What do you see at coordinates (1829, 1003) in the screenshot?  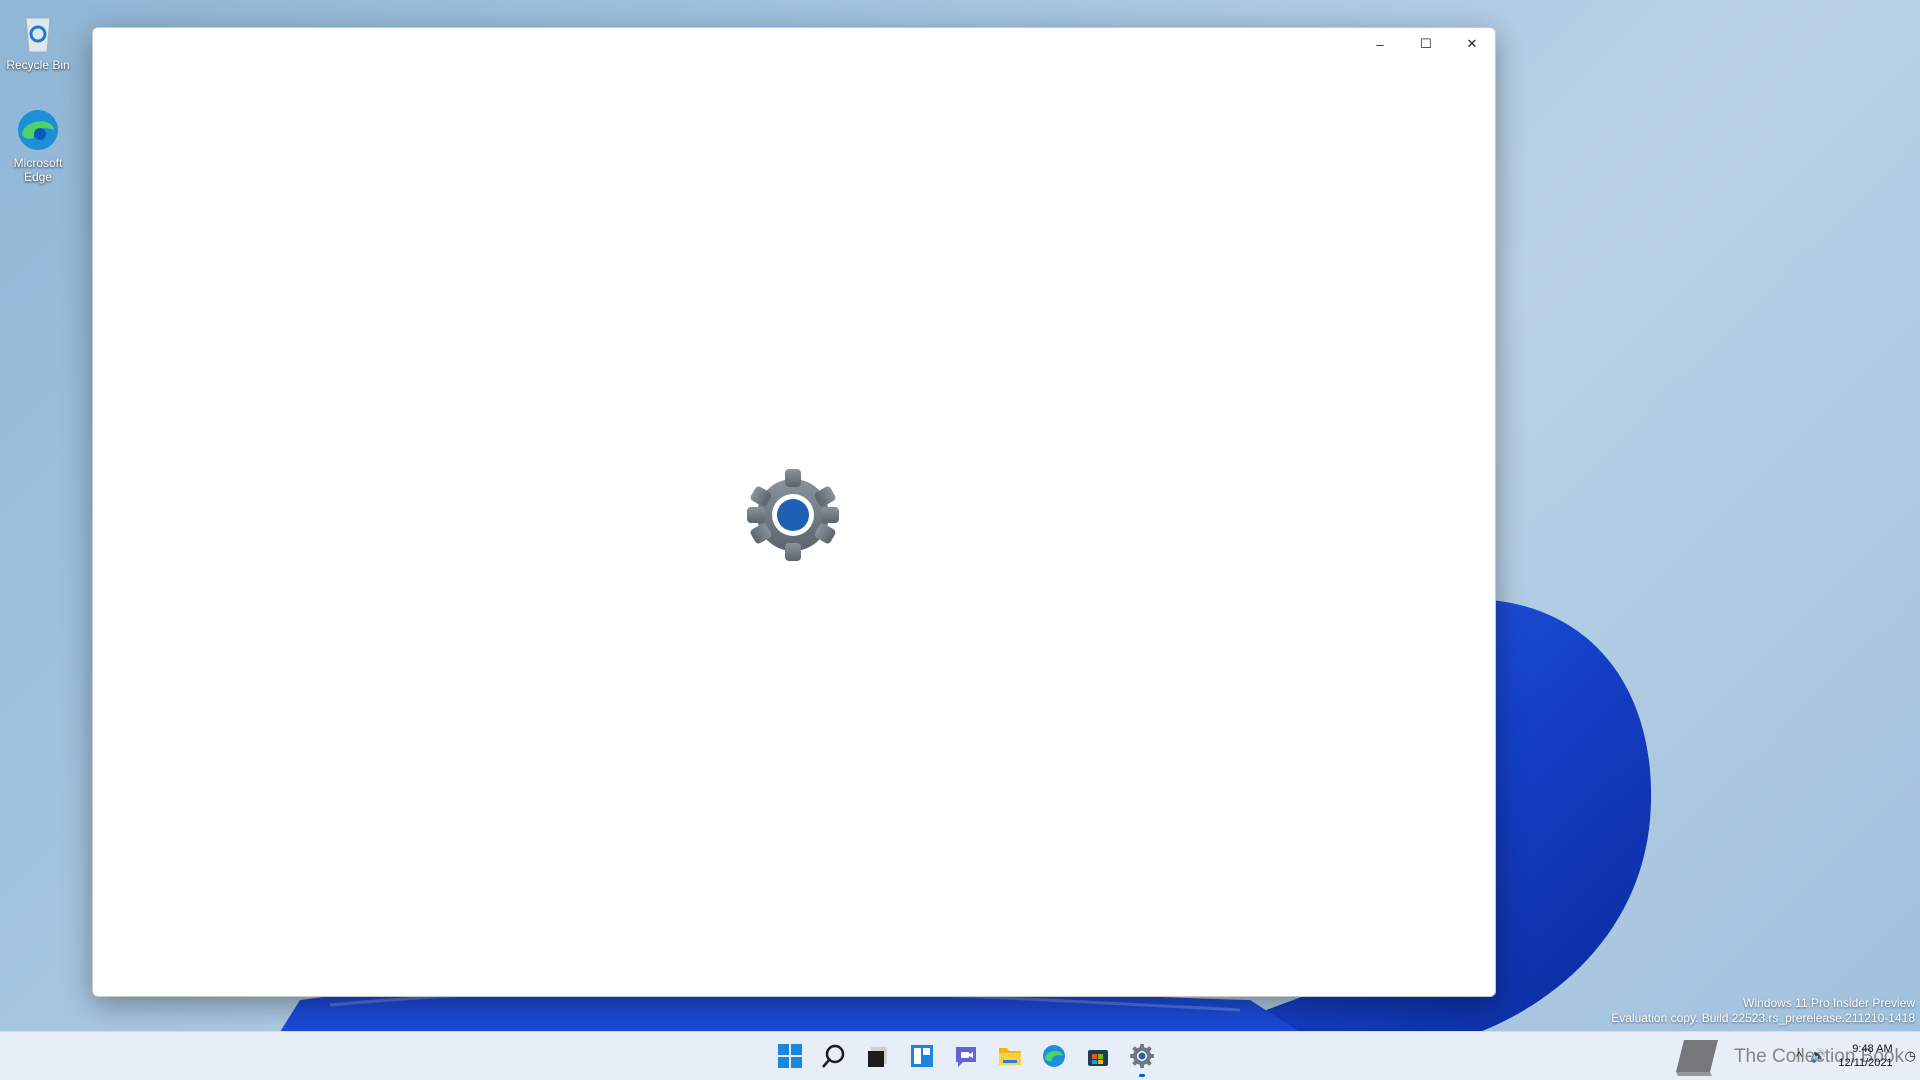 I see `watermark-line-1: Windows 11 Pro Insider Preview` at bounding box center [1829, 1003].